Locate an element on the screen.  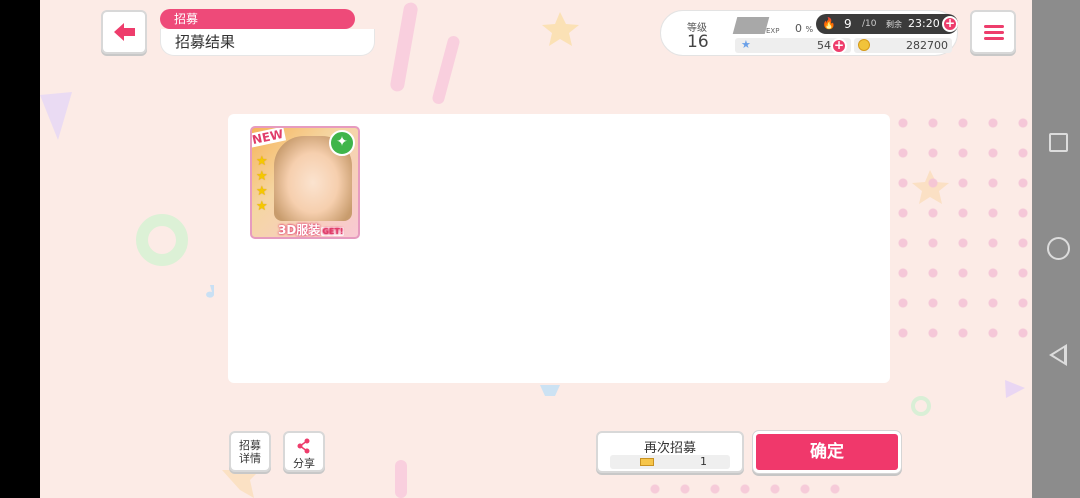
back-arrow-icon is located at coordinates (124, 32).